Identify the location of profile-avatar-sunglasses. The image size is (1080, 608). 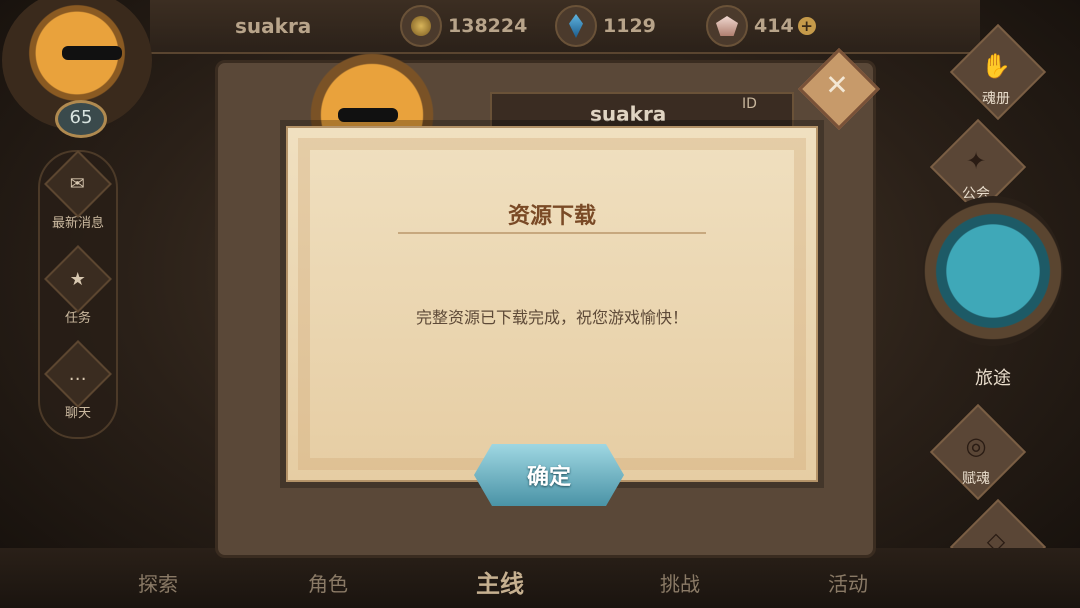
(368, 115).